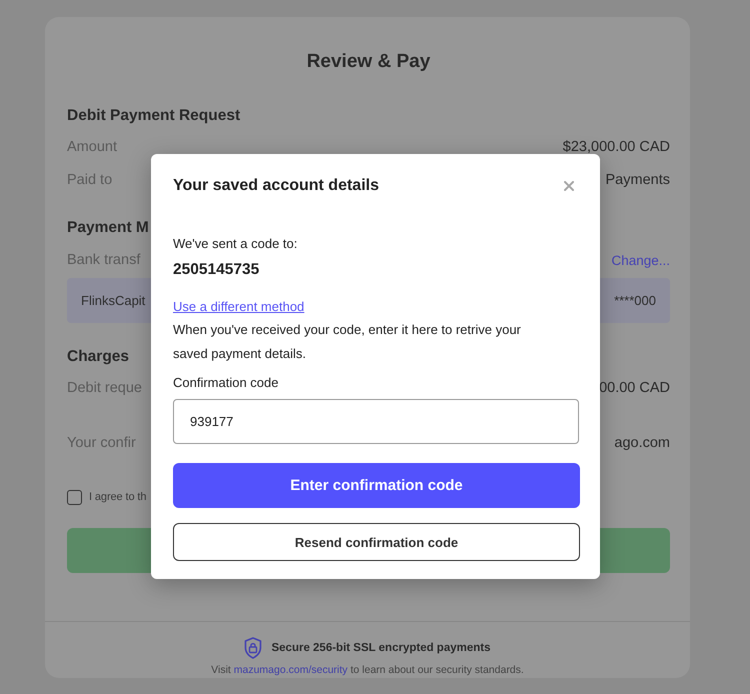 The height and width of the screenshot is (694, 750). What do you see at coordinates (238, 307) in the screenshot?
I see `different-method-link: Use a different method` at bounding box center [238, 307].